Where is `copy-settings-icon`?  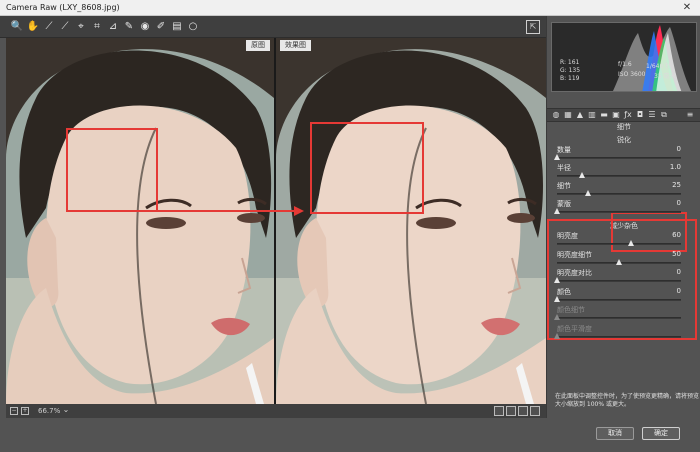 copy-settings-icon is located at coordinates (523, 411).